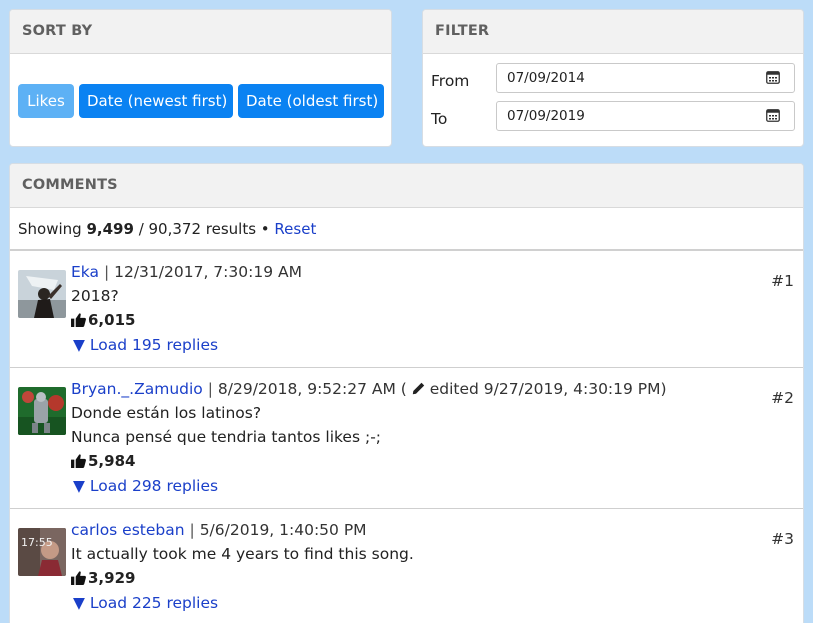  I want to click on avatar: 17:55, so click(42, 552).